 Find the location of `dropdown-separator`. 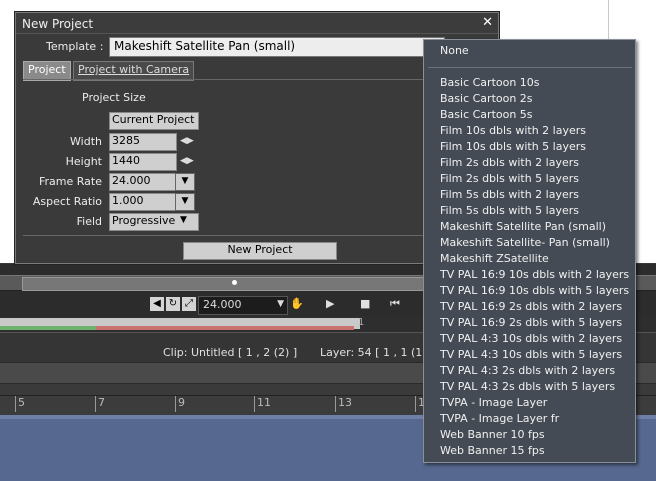

dropdown-separator is located at coordinates (530, 67).